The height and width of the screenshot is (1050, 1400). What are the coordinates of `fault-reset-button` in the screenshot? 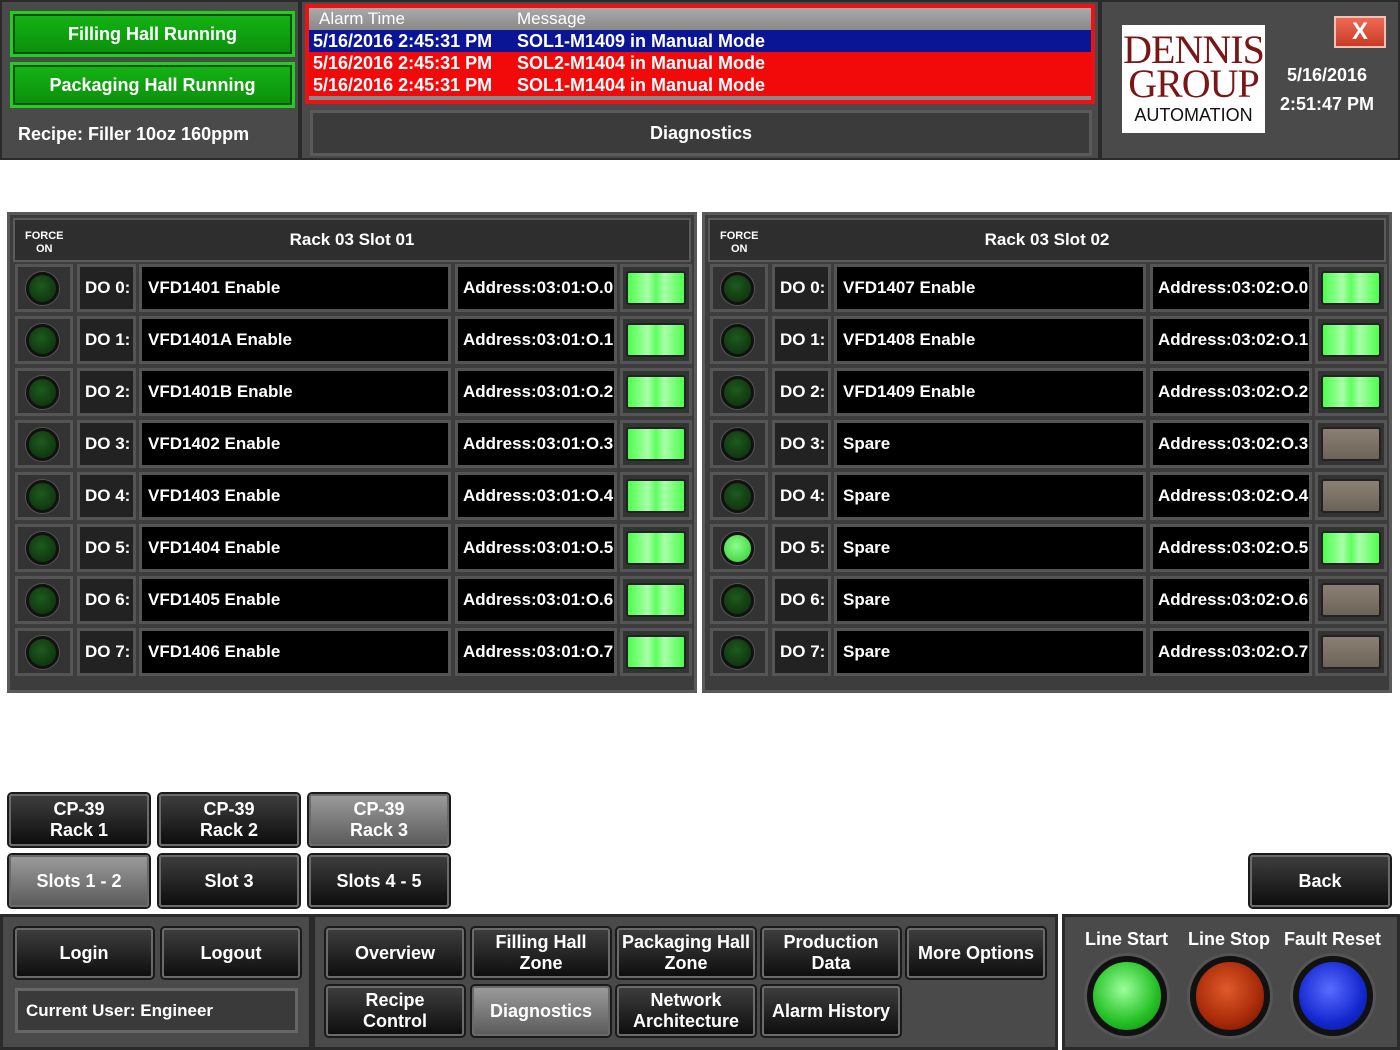 It's located at (1333, 996).